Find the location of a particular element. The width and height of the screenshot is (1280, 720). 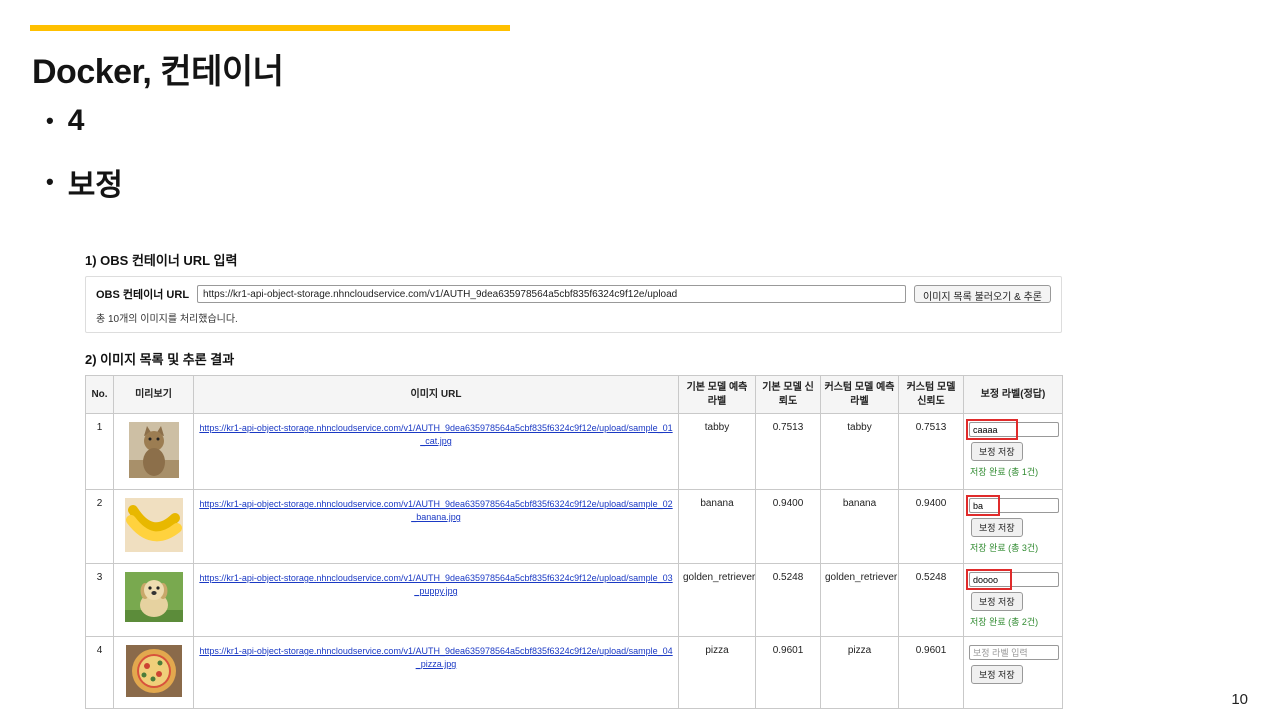

base-model-confidence: 0.9400 is located at coordinates (788, 526).